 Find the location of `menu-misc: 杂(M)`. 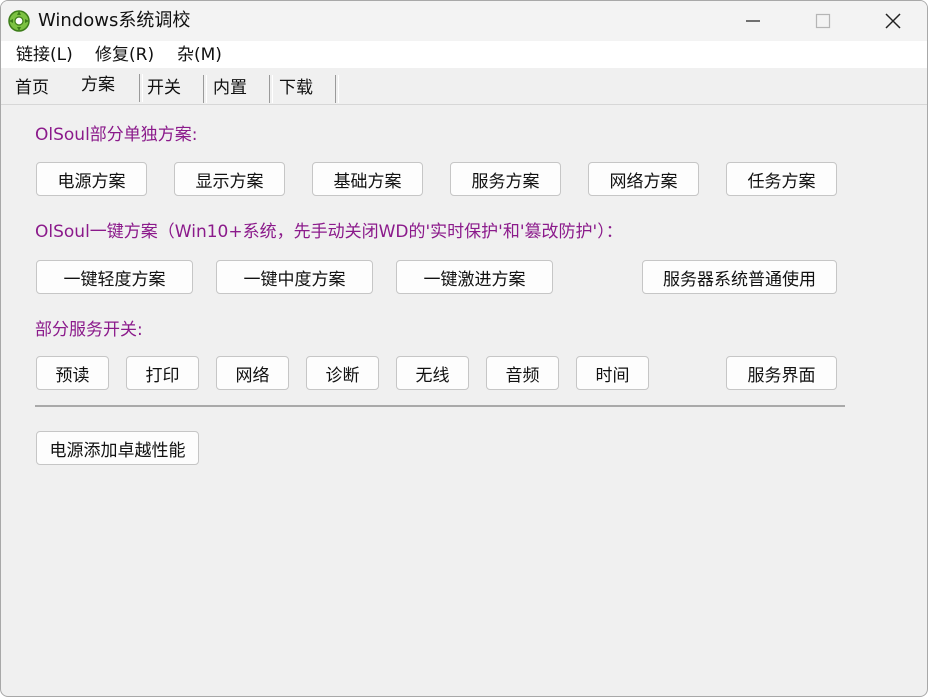

menu-misc: 杂(M) is located at coordinates (199, 55).